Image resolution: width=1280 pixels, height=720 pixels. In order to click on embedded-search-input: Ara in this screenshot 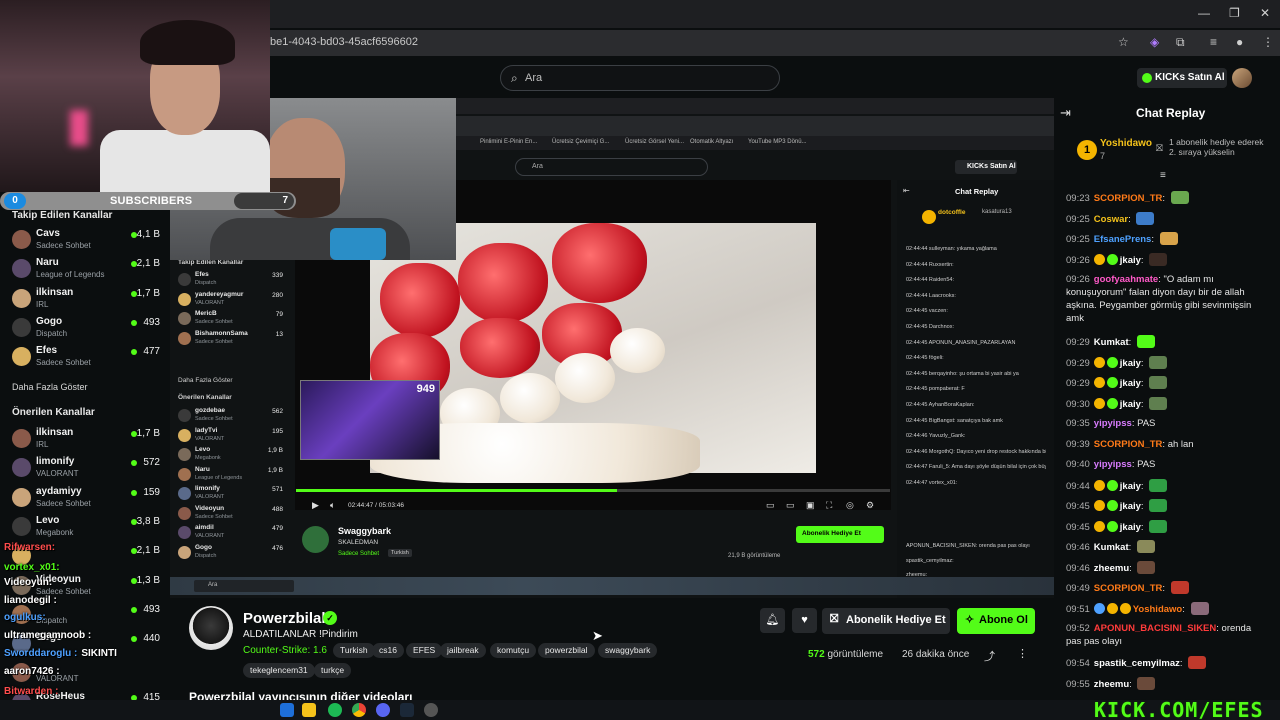, I will do `click(611, 167)`.